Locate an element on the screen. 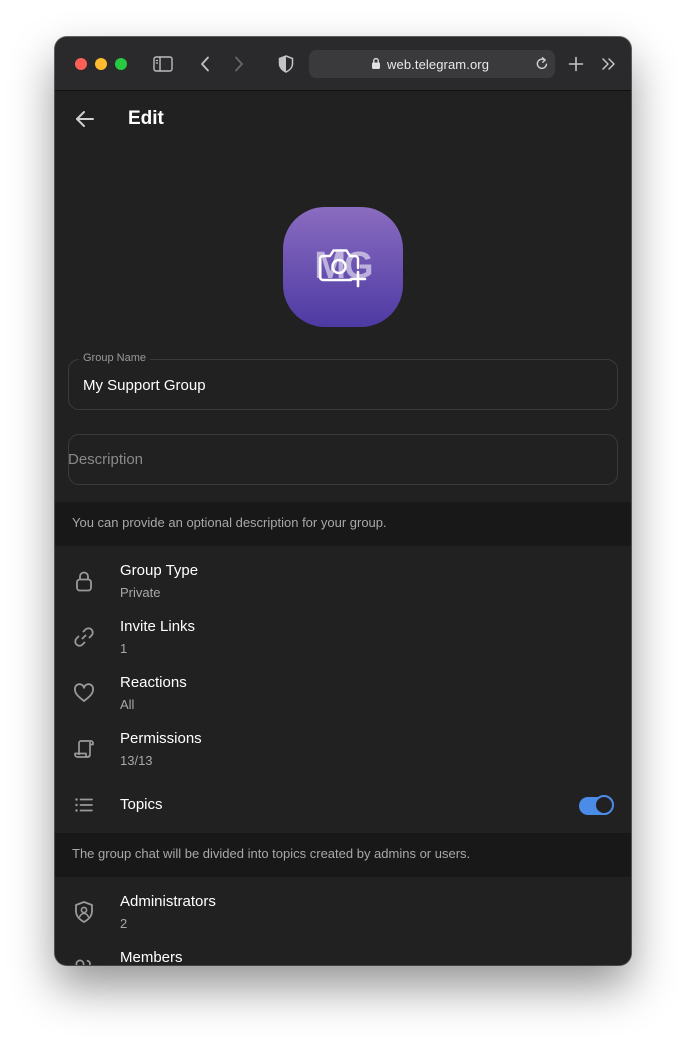  group-name-field: Group Name My Support Group is located at coordinates (343, 381).